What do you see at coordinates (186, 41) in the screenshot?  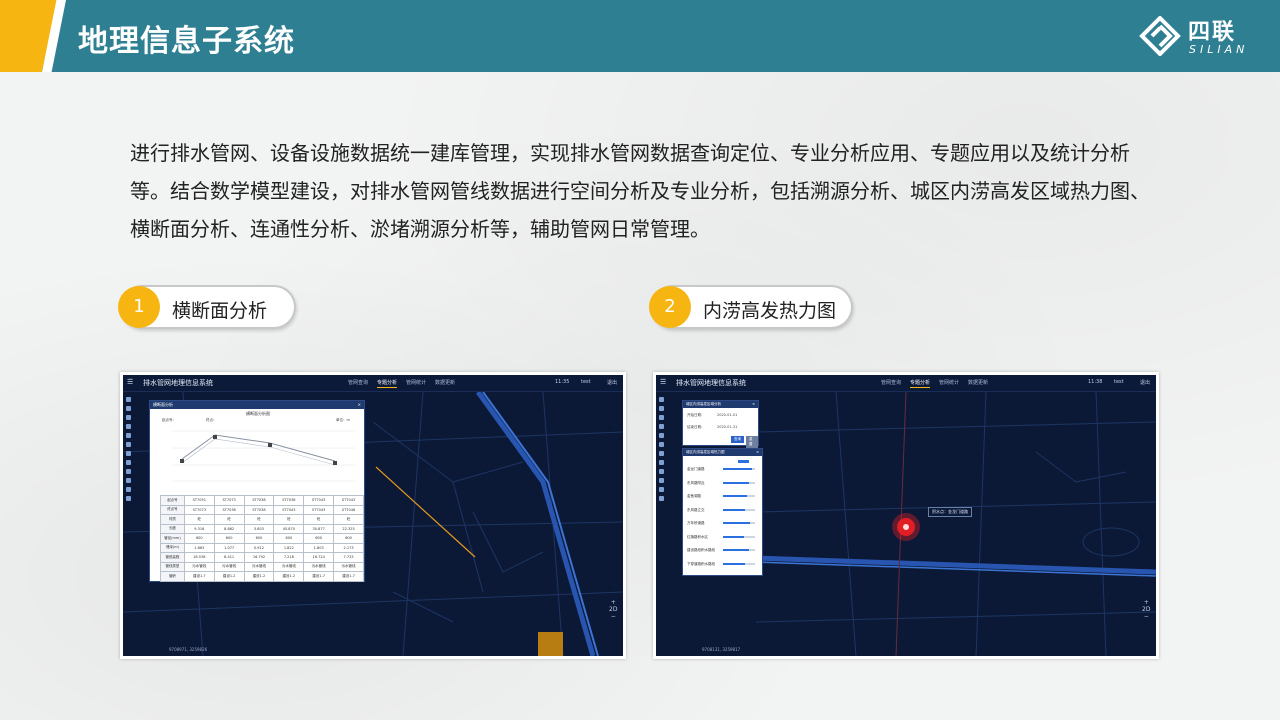 I see `slide-title: 地理信息子系统` at bounding box center [186, 41].